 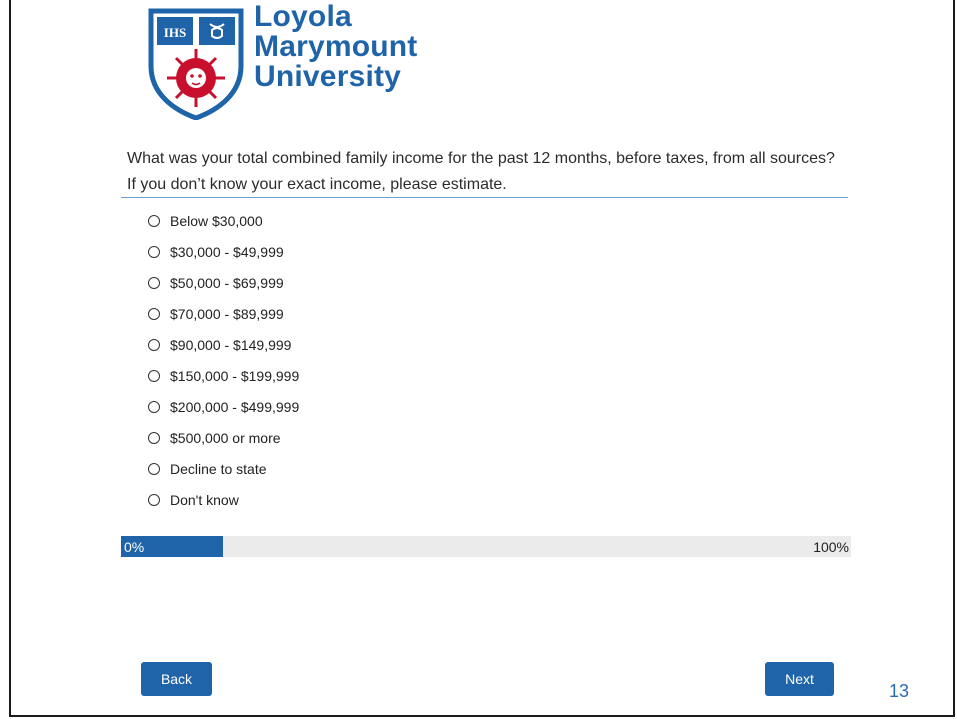 I want to click on option-label: $200,000 - $499,999, so click(x=235, y=406).